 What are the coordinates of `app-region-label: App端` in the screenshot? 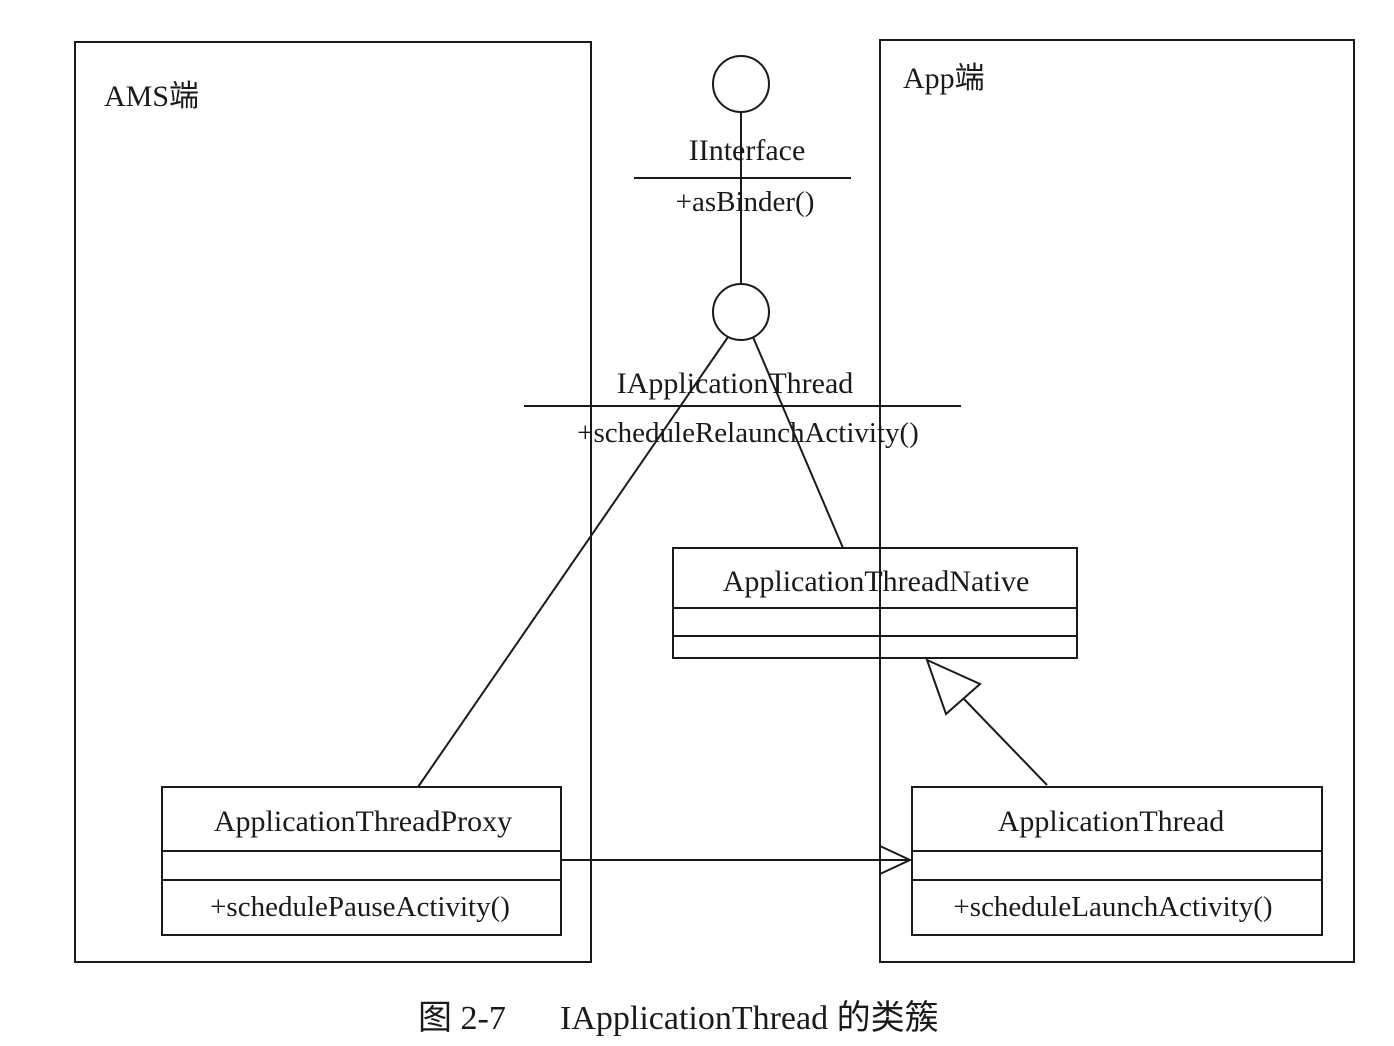 It's located at (944, 78).